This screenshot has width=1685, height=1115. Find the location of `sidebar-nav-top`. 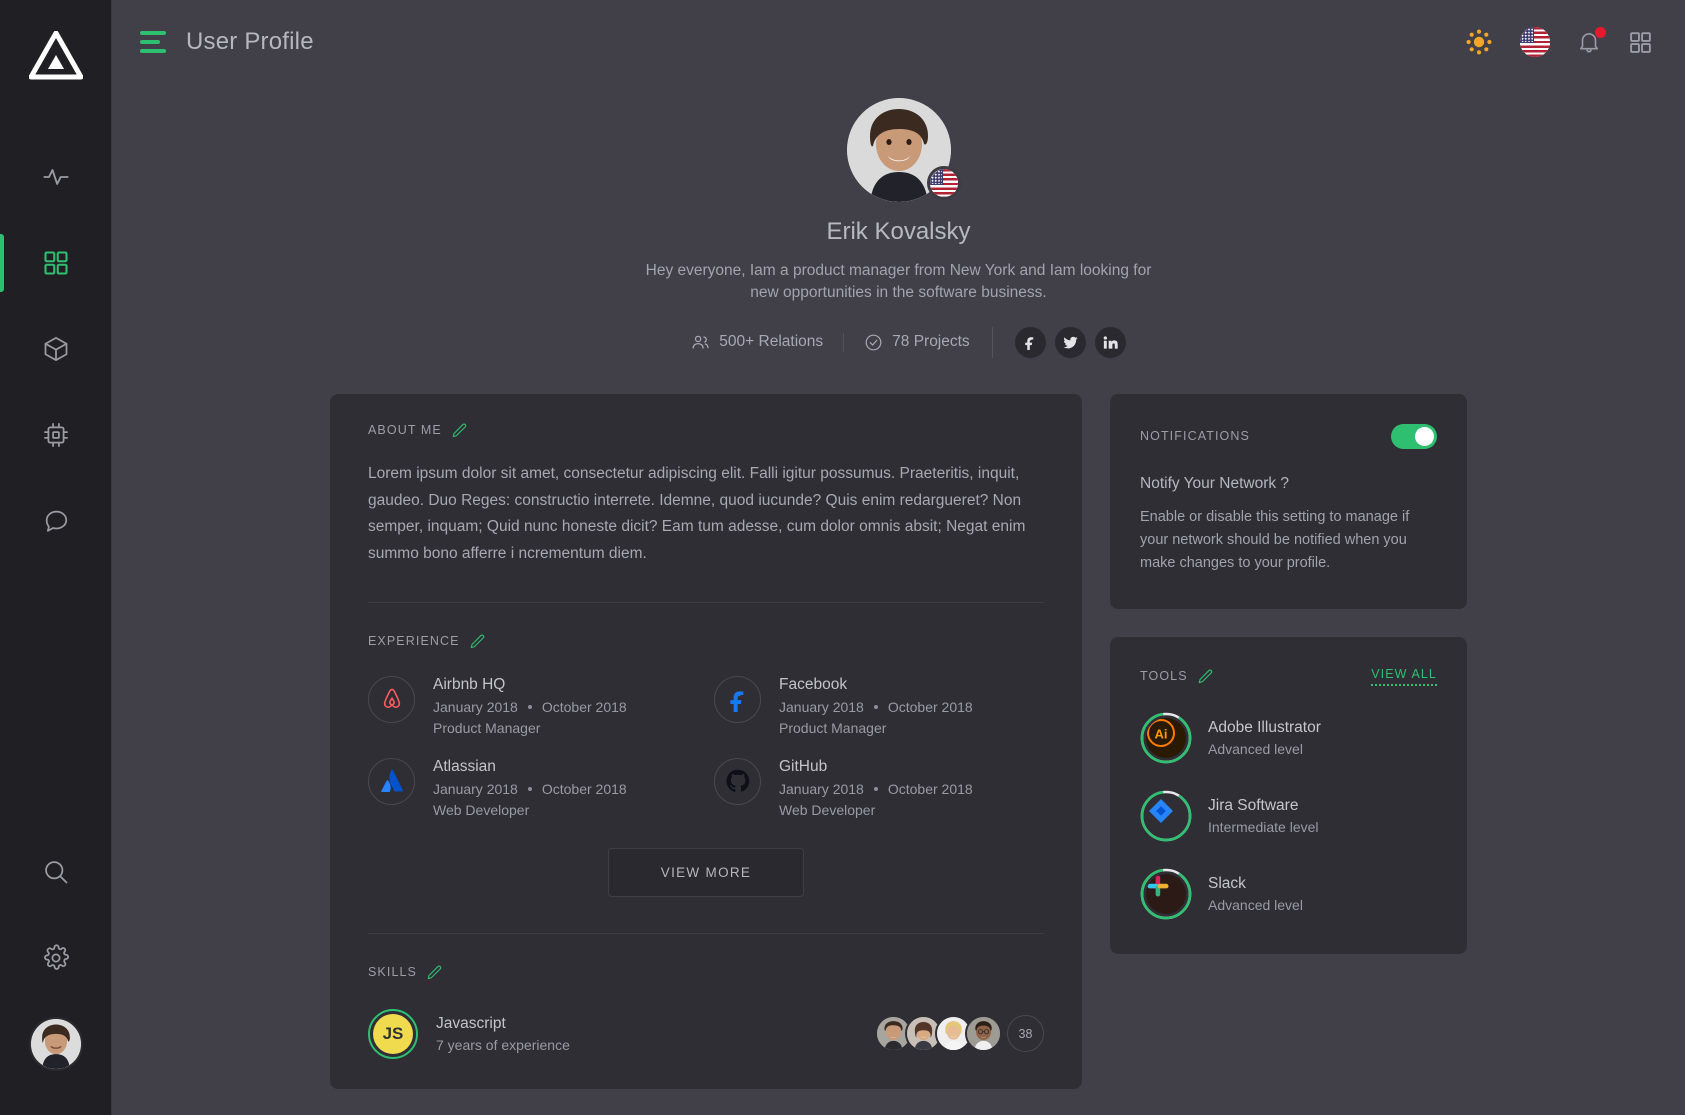

sidebar-nav-top is located at coordinates (55, 349).